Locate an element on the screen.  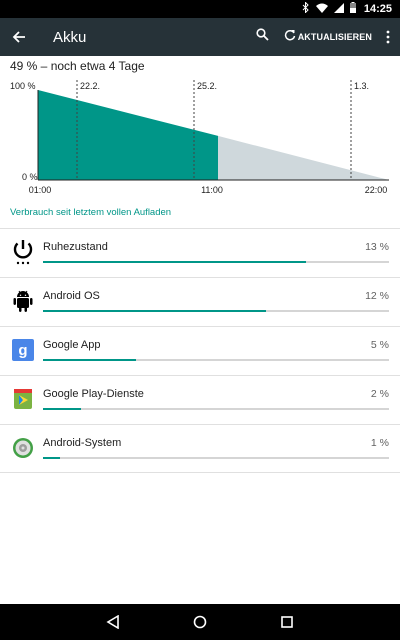
bluetooth-icon is located at coordinates (306, 8).